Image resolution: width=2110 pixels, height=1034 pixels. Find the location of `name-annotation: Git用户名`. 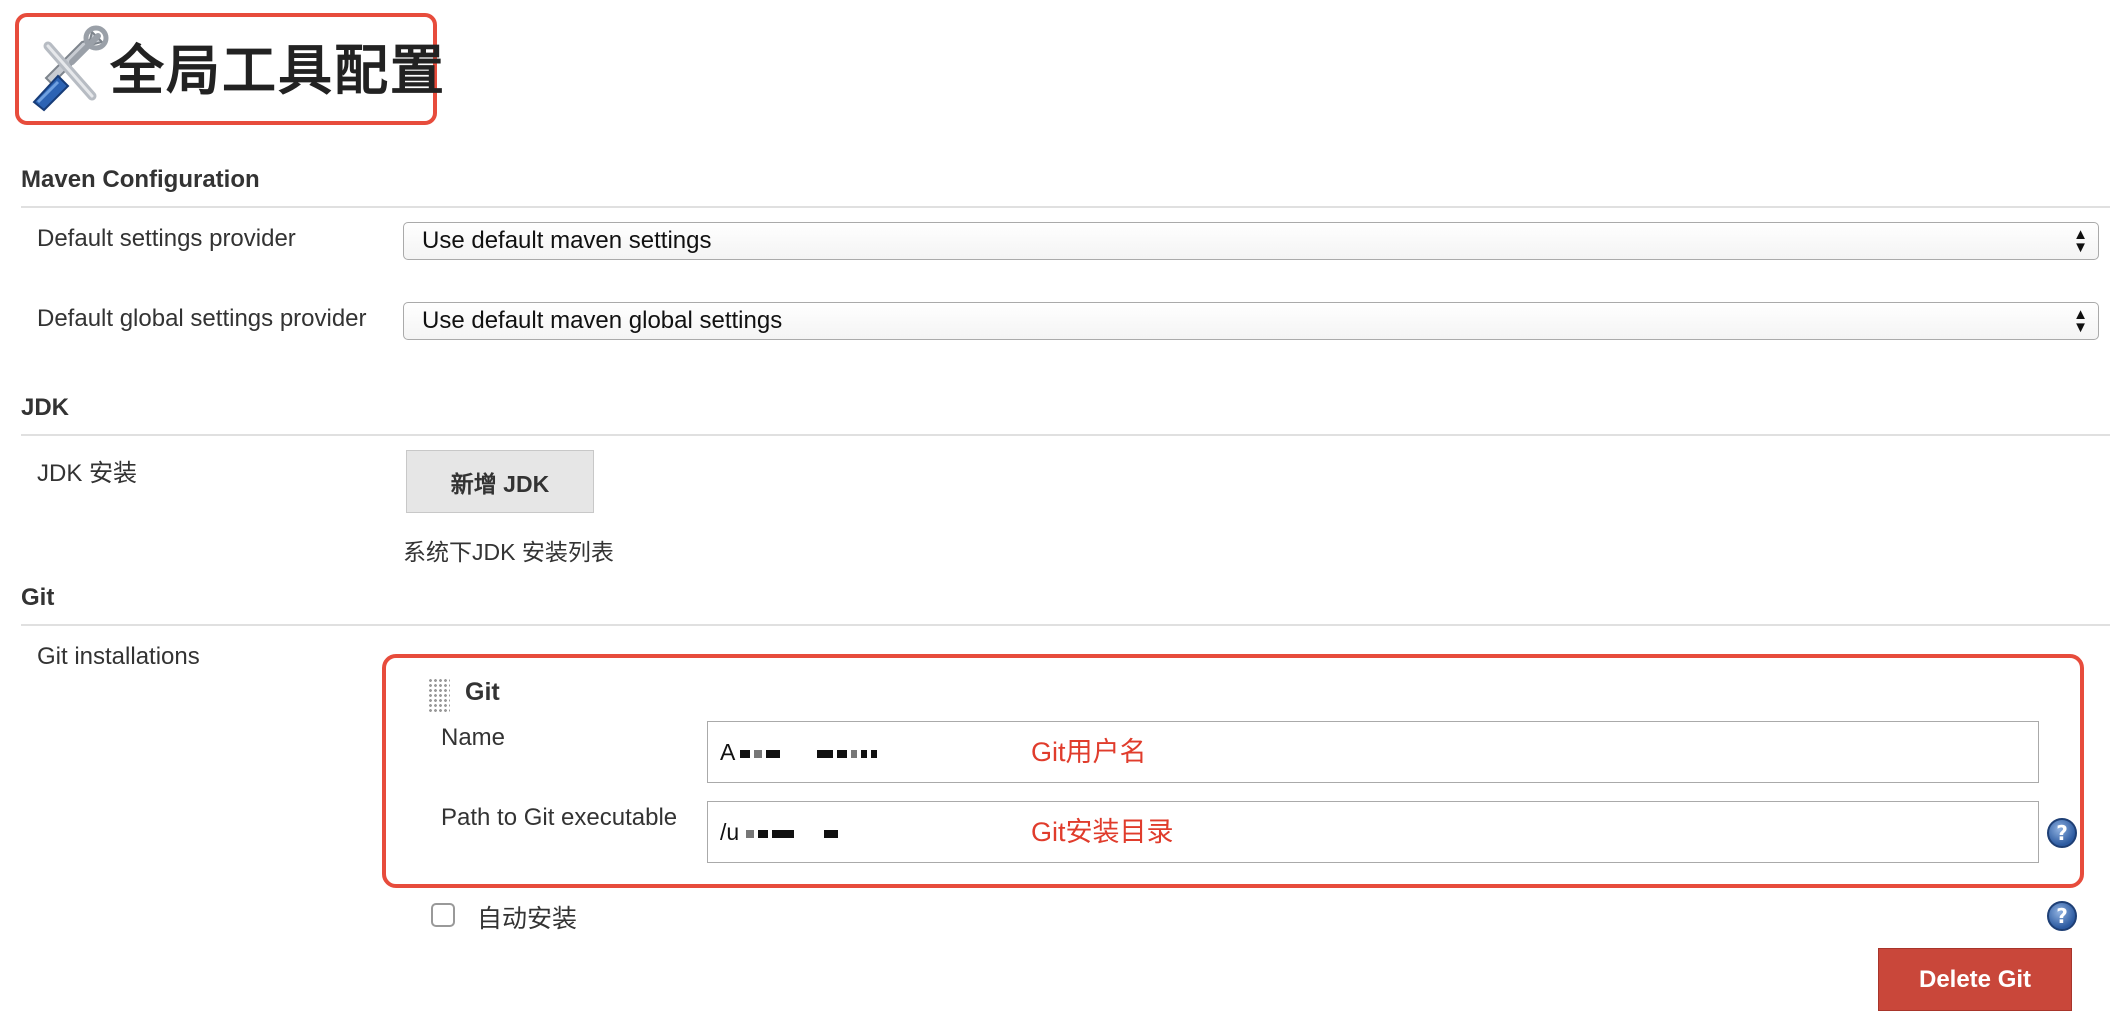

name-annotation: Git用户名 is located at coordinates (1089, 752).